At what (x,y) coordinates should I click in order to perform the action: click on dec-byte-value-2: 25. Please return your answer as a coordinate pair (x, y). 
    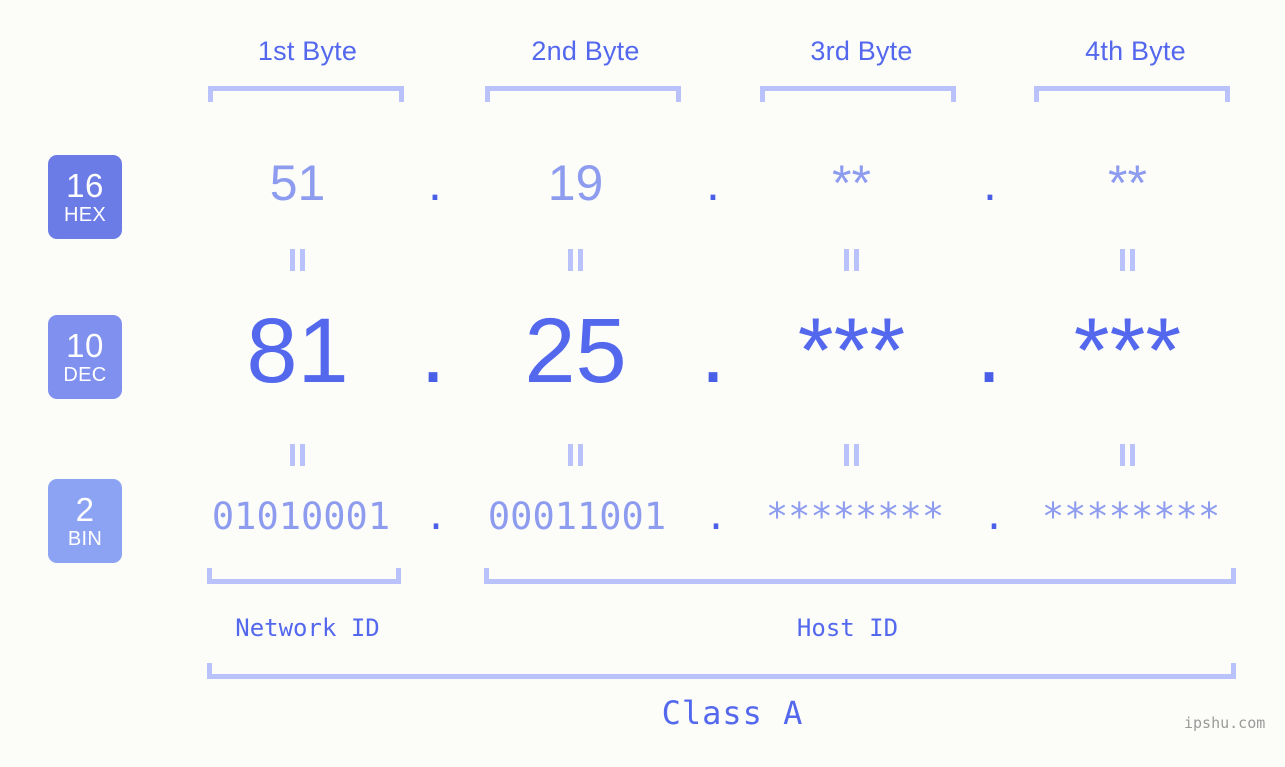
    Looking at the image, I should click on (575, 351).